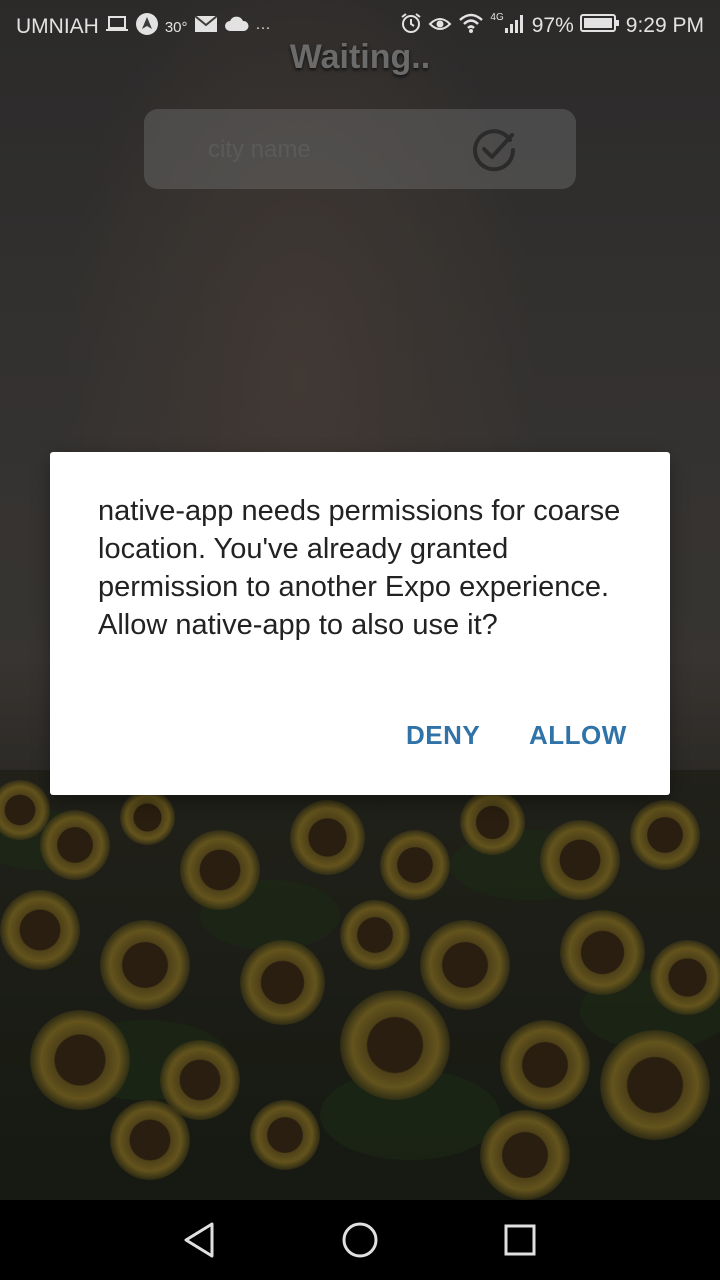  What do you see at coordinates (494, 150) in the screenshot?
I see `check-circle-icon` at bounding box center [494, 150].